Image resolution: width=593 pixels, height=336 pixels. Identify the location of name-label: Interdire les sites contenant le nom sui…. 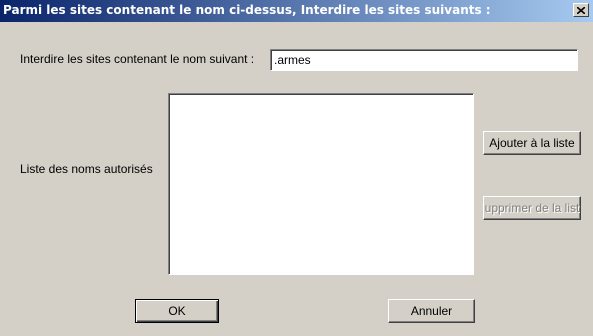
(137, 59).